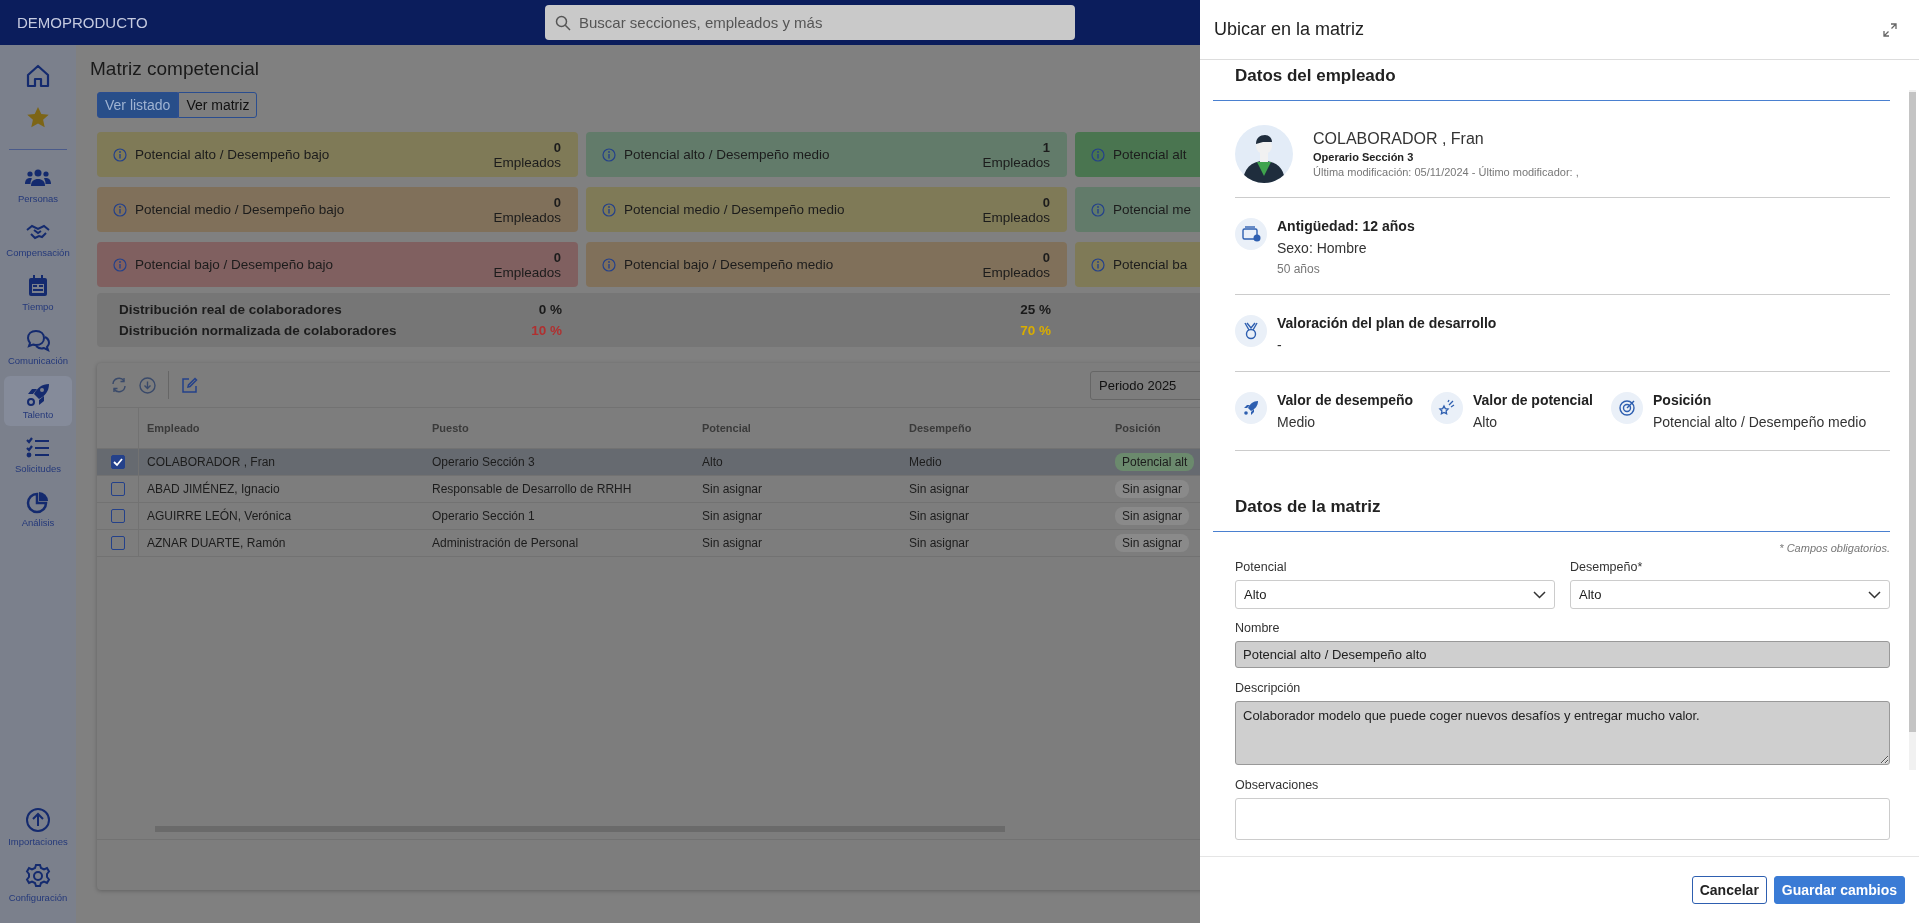 This screenshot has height=923, width=1919. I want to click on value-text: Medio, so click(1297, 422).